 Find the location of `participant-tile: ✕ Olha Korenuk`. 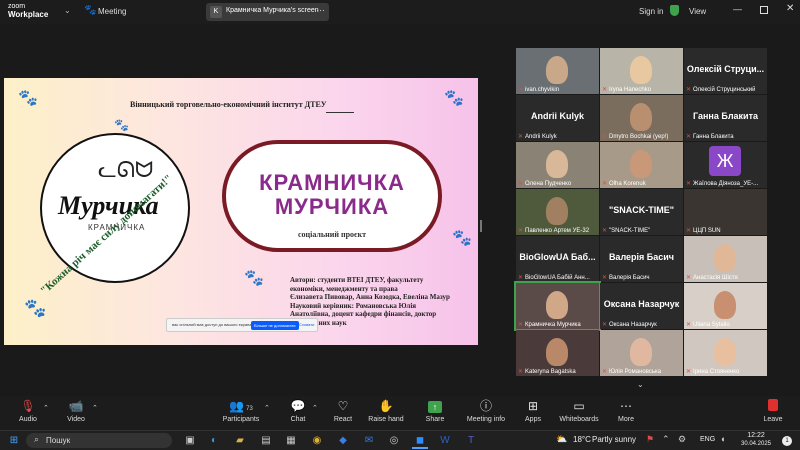

participant-tile: ✕ Olha Korenuk is located at coordinates (641, 165).